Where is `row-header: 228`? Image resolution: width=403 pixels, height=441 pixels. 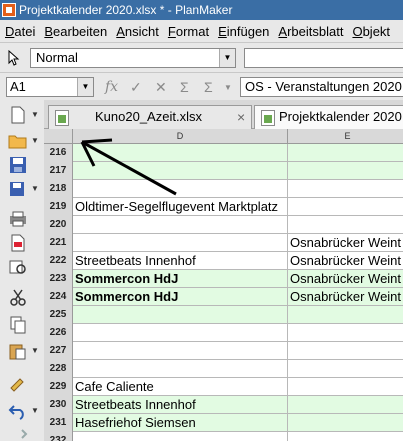 row-header: 228 is located at coordinates (58, 369).